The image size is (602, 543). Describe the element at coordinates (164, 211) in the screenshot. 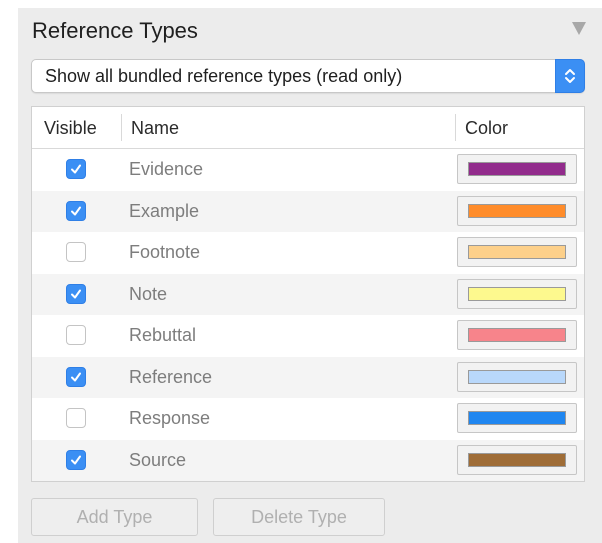

I see `reference-type-name: Example` at that location.